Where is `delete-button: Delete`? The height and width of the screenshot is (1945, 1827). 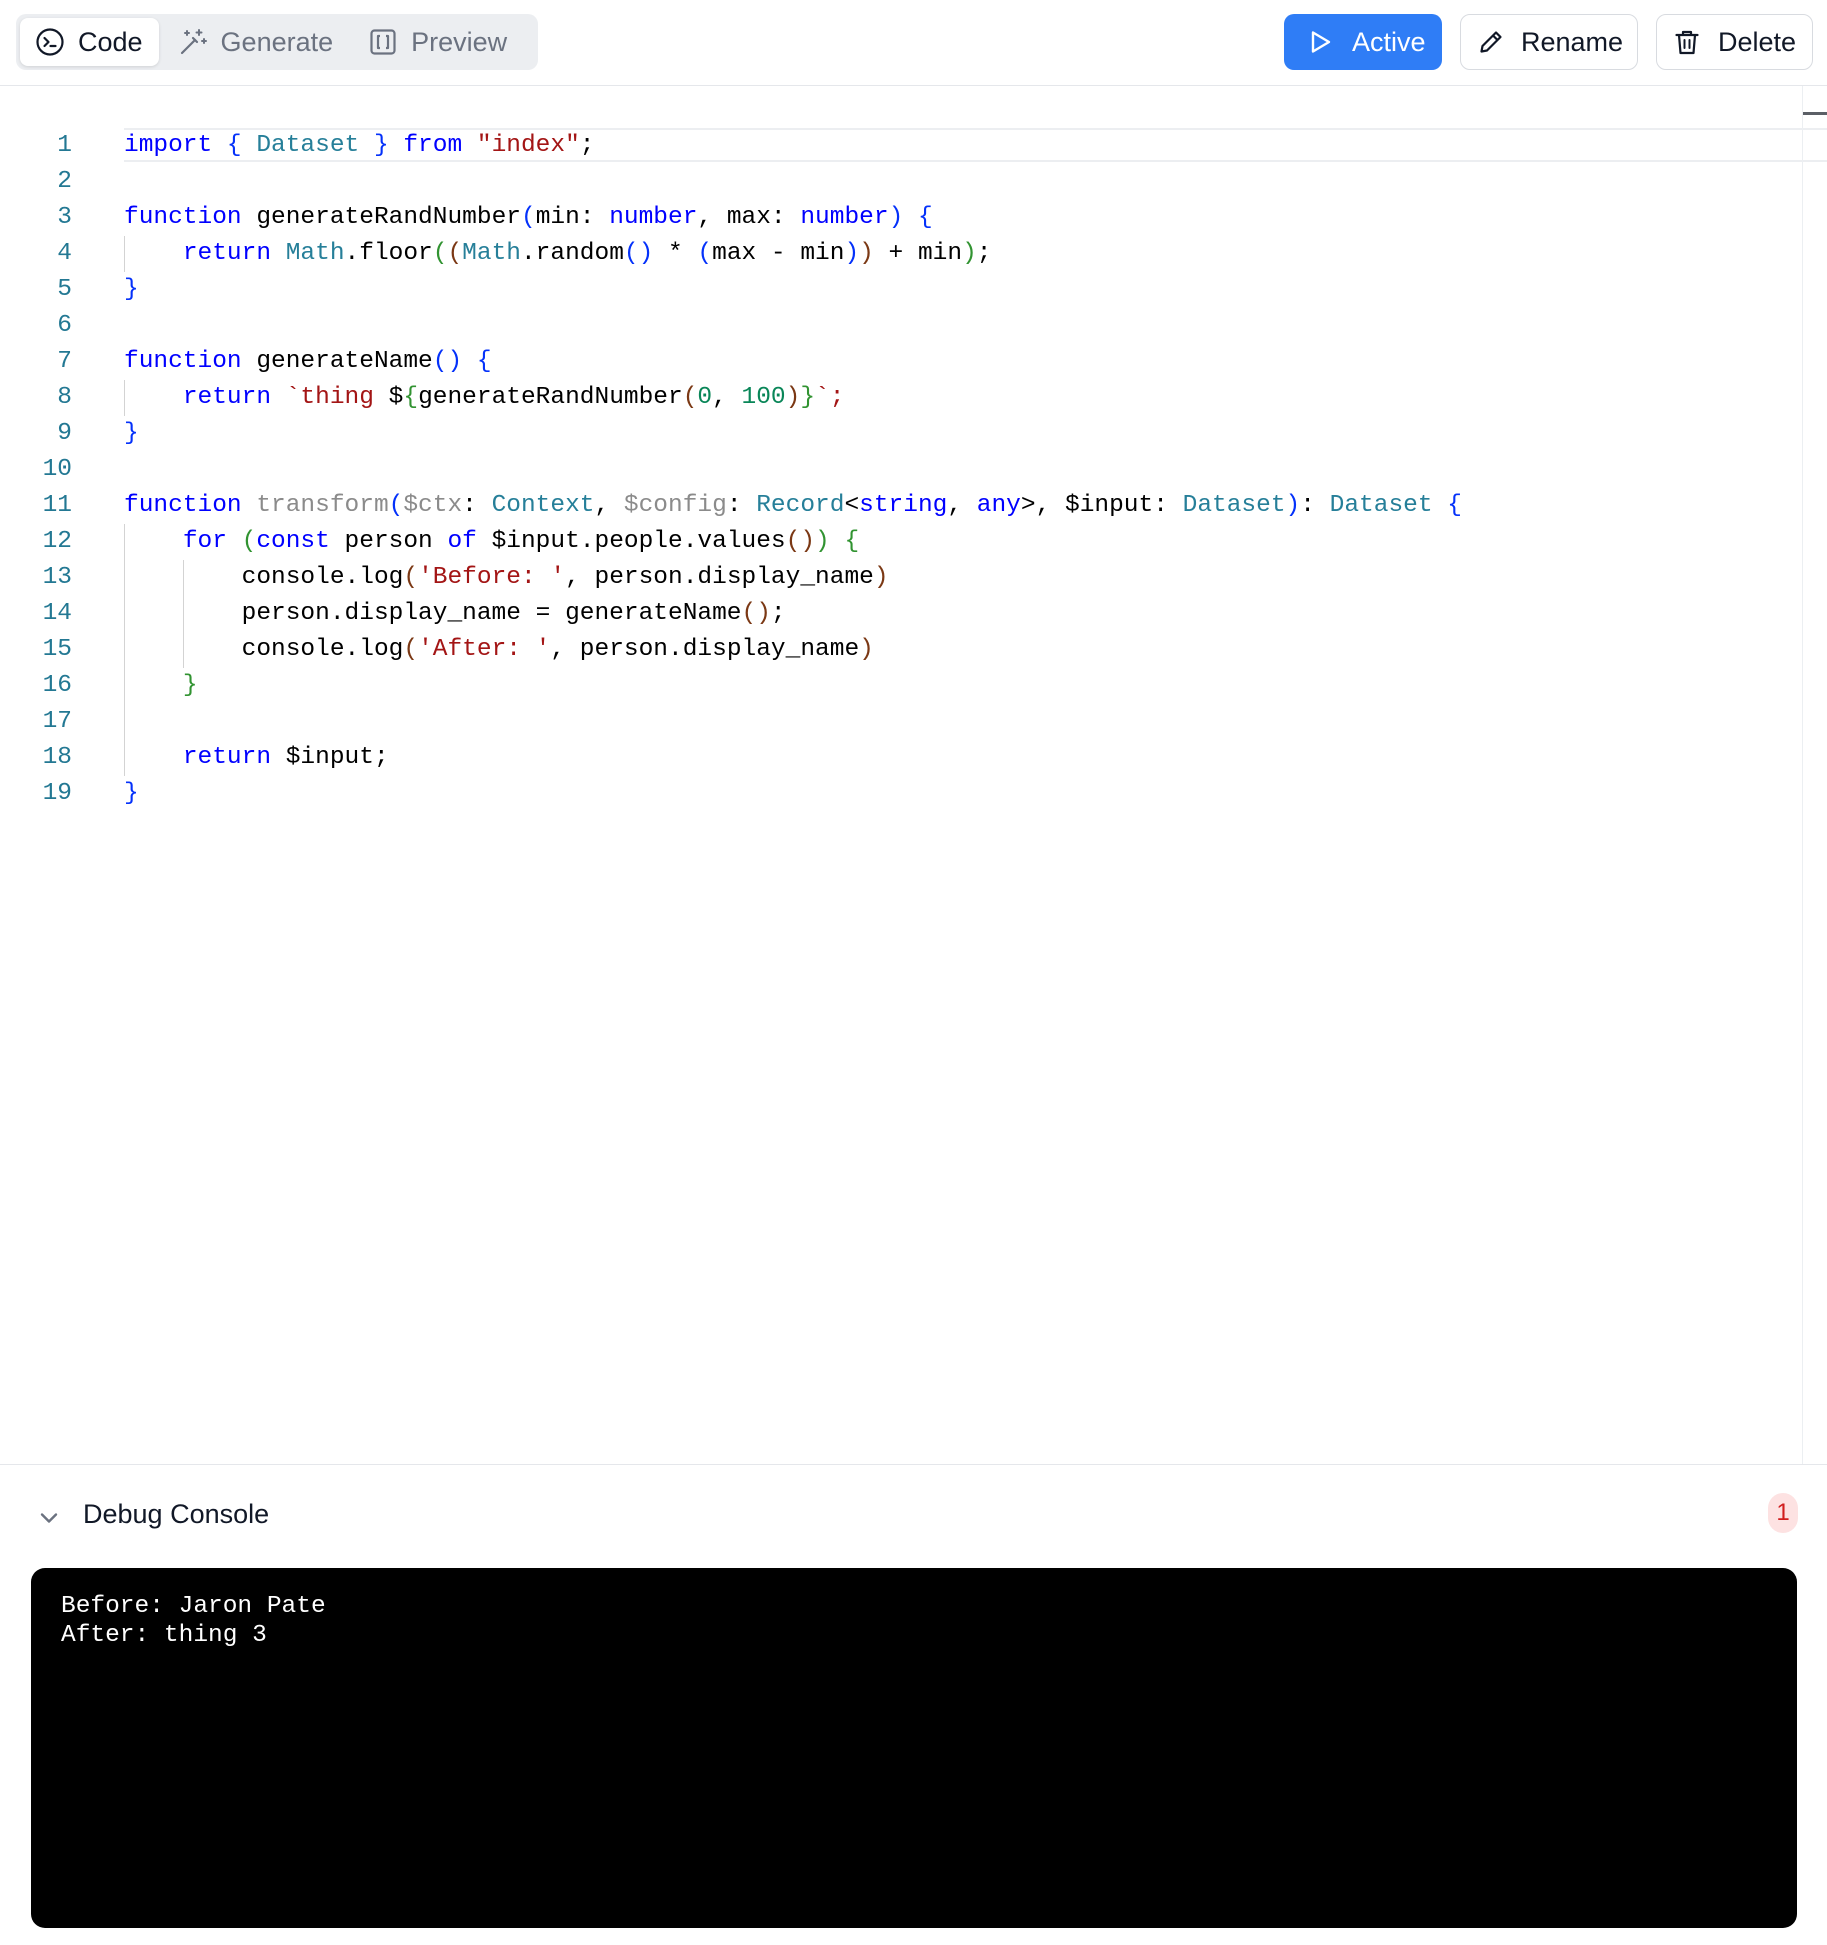
delete-button: Delete is located at coordinates (1734, 42).